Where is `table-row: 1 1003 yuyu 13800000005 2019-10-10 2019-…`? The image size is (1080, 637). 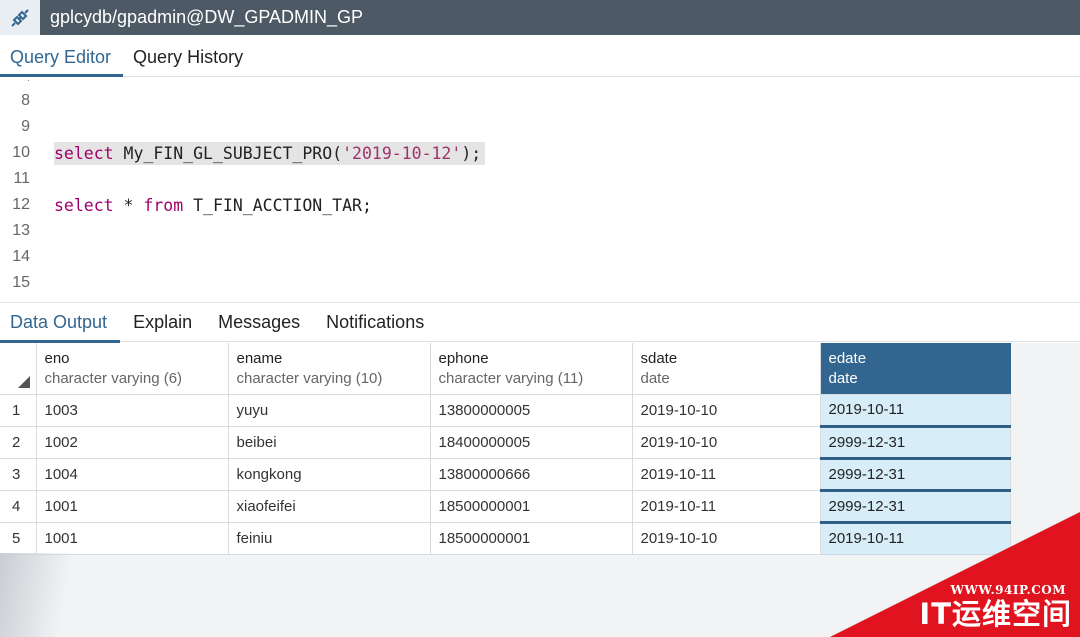 table-row: 1 1003 yuyu 13800000005 2019-10-10 2019-… is located at coordinates (505, 411).